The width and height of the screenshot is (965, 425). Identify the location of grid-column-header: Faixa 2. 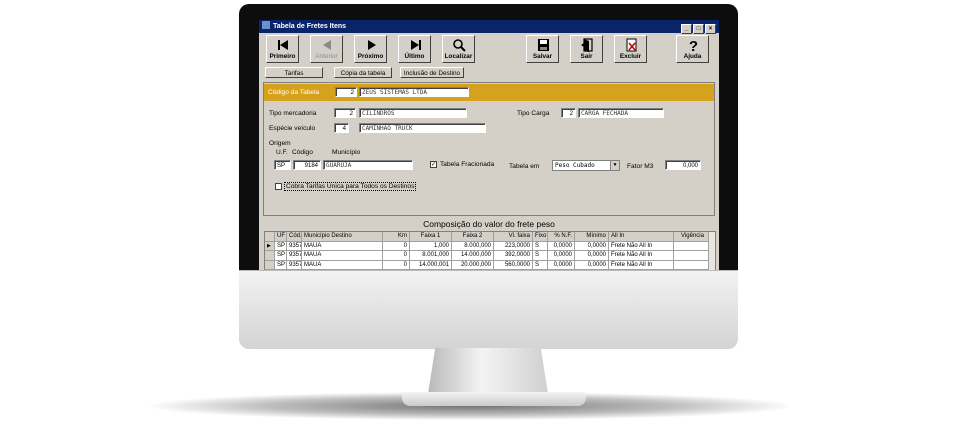
(473, 237).